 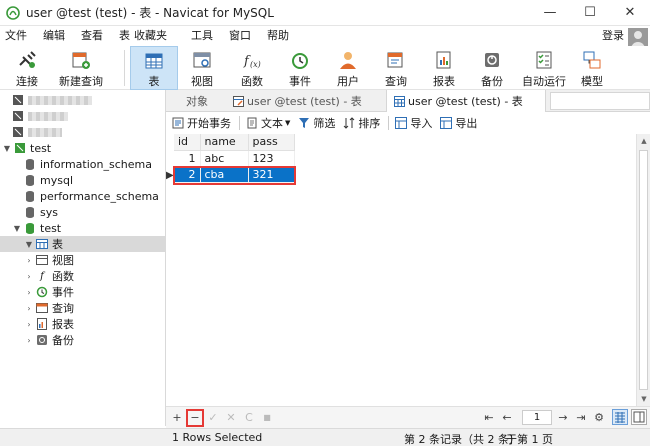 I want to click on connection-button: 连接, so click(x=27, y=68).